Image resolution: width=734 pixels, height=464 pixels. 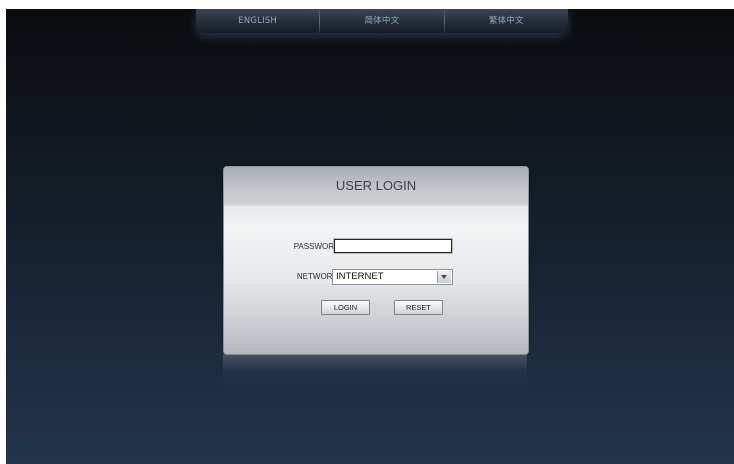 What do you see at coordinates (317, 246) in the screenshot?
I see `password-label: PASSWORD:` at bounding box center [317, 246].